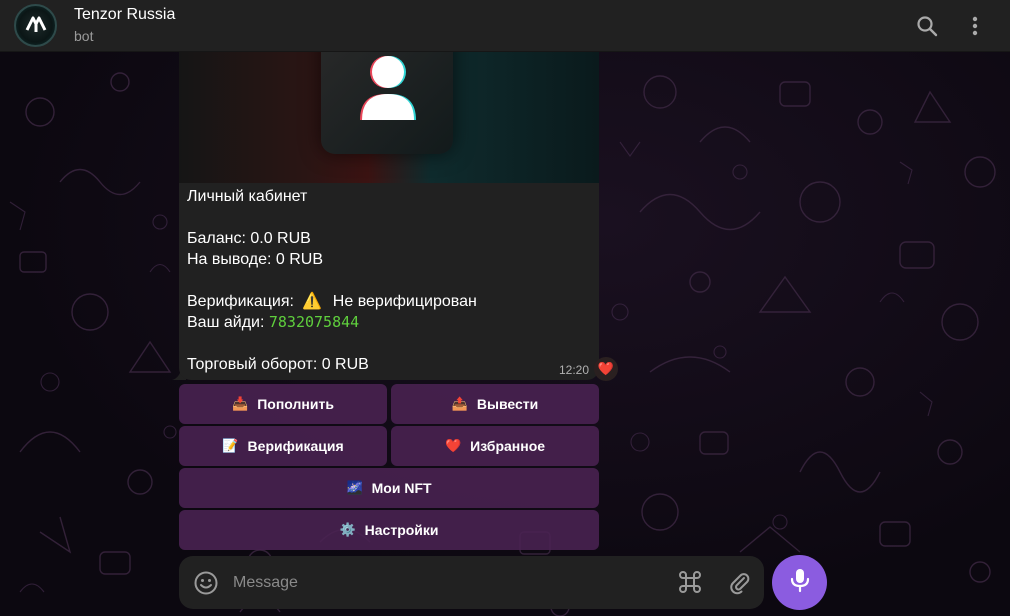 This screenshot has height=616, width=1010. Describe the element at coordinates (508, 446) in the screenshot. I see `favorites-label: Избранное` at that location.